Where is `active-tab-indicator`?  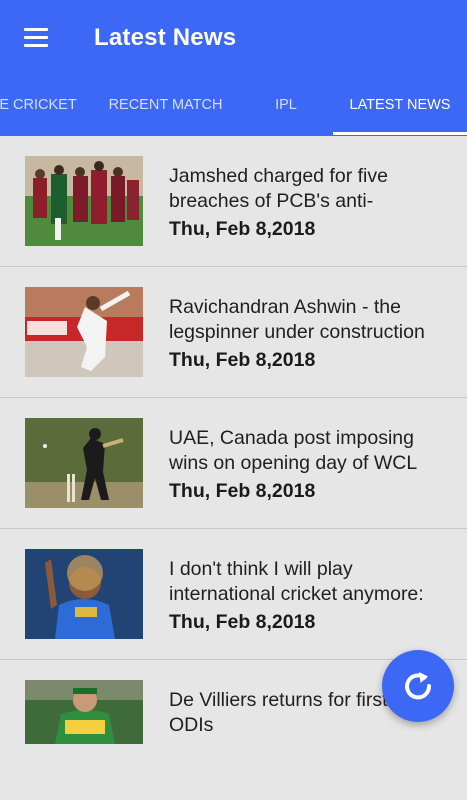 active-tab-indicator is located at coordinates (400, 133).